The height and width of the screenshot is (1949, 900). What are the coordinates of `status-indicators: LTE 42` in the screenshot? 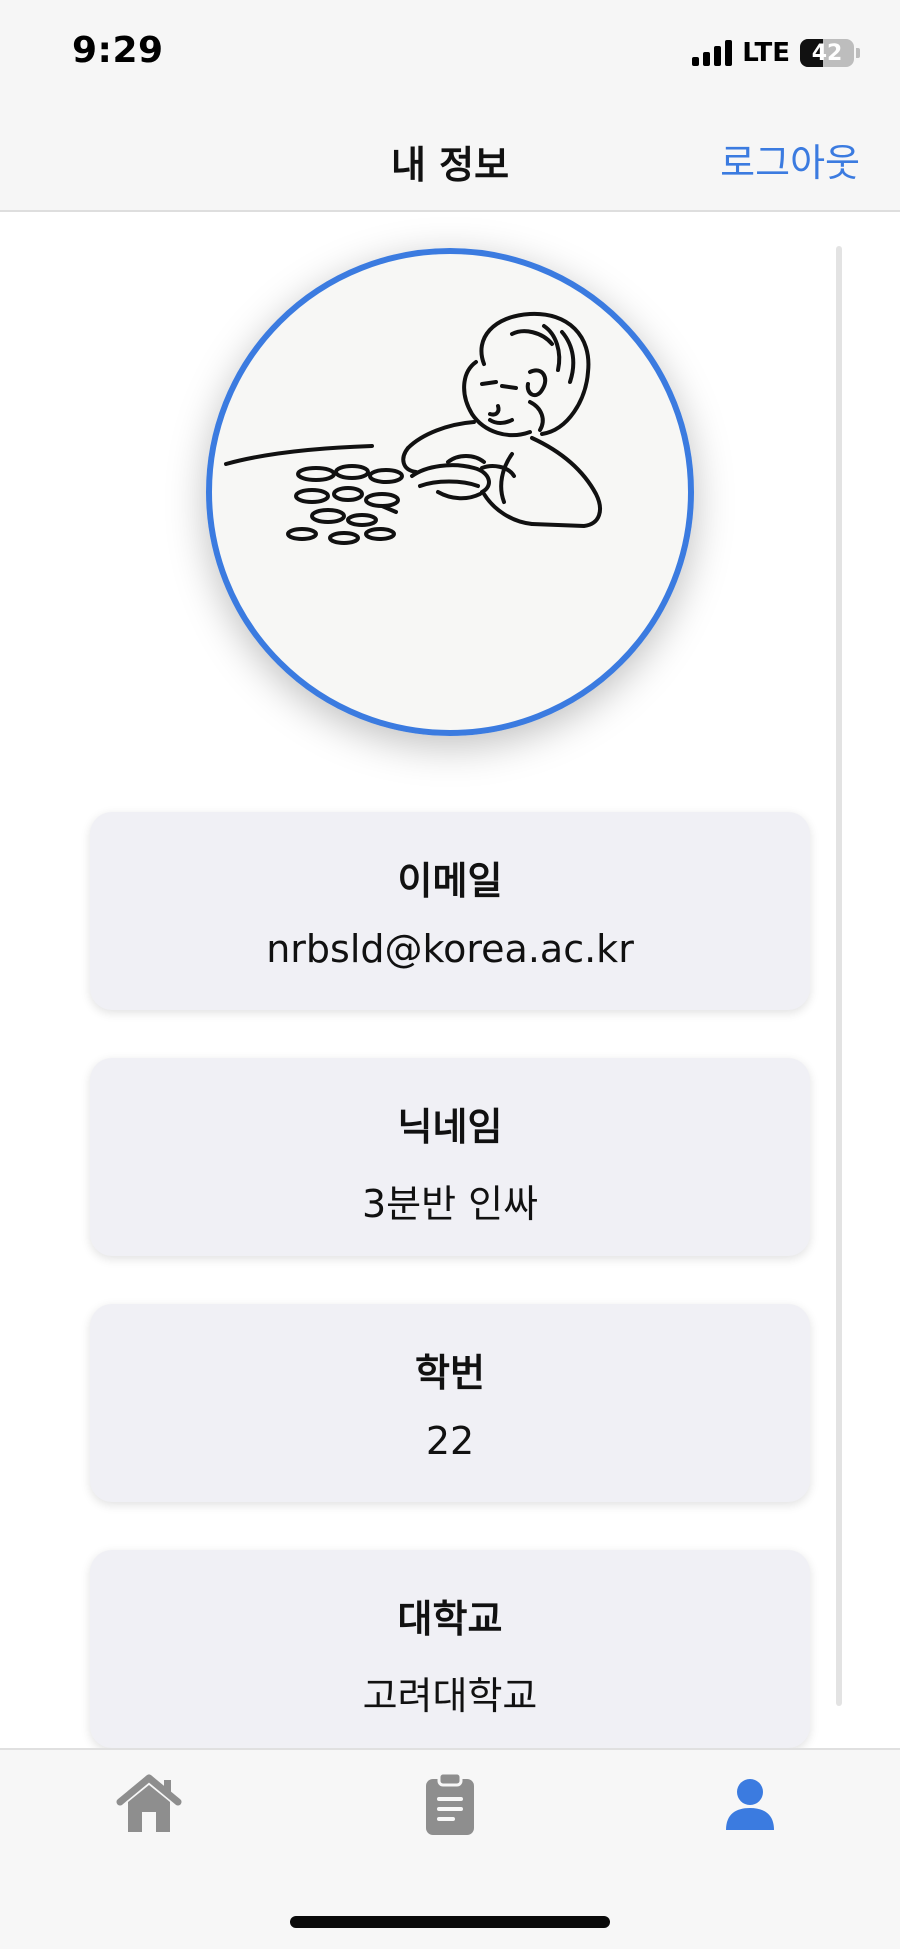 It's located at (776, 53).